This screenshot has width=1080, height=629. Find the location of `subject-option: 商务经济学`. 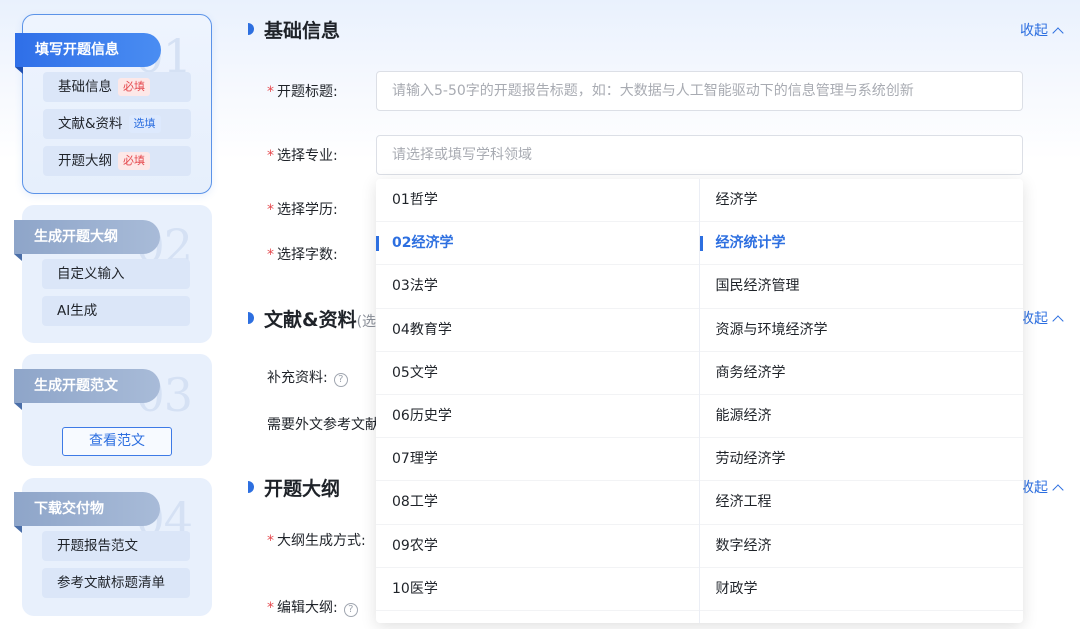

subject-option: 商务经济学 is located at coordinates (861, 373).